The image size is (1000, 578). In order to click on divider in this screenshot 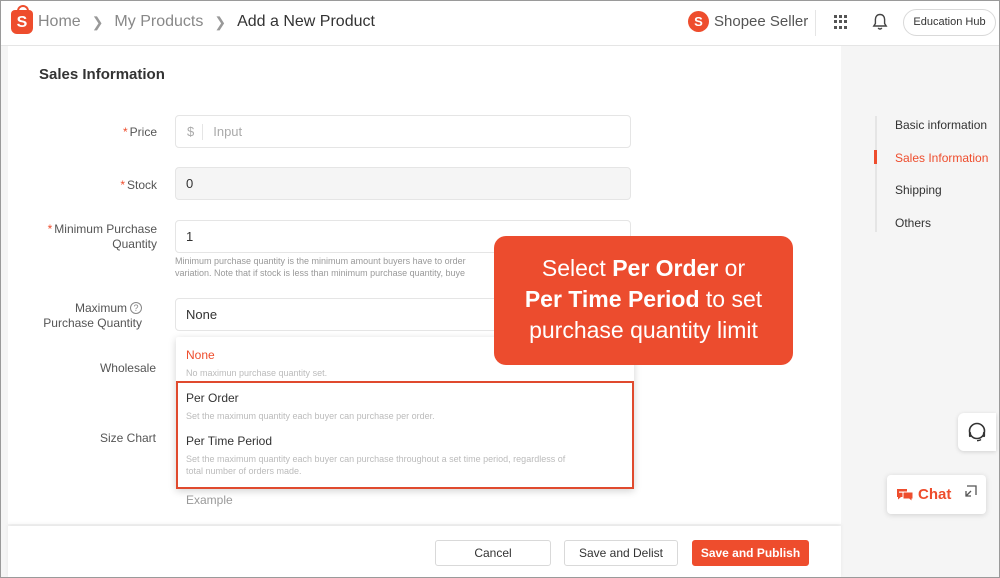, I will do `click(815, 23)`.